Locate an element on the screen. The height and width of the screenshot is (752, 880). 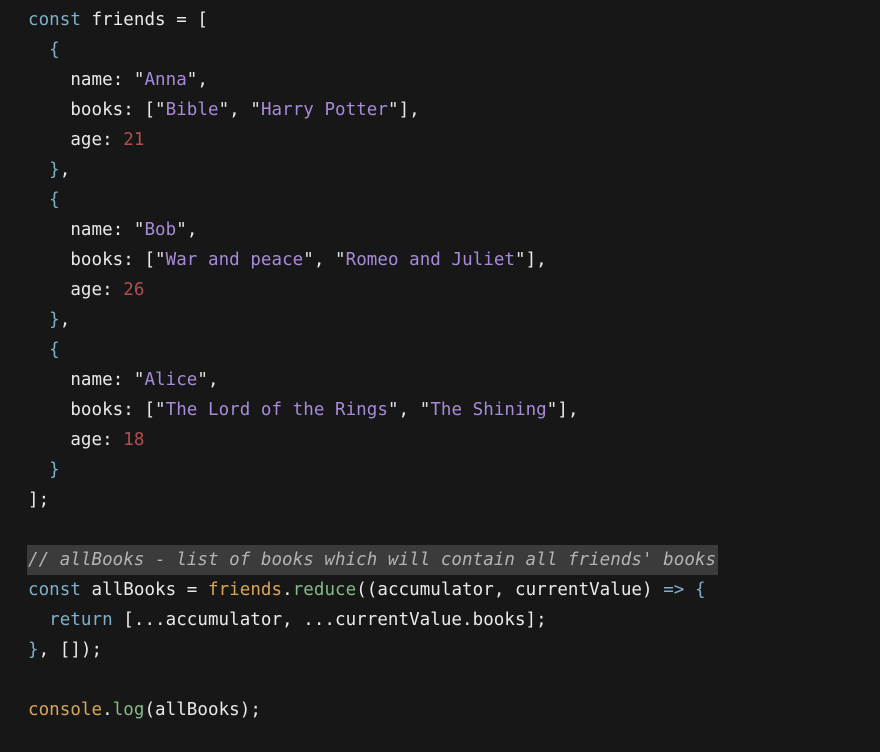
code-token-plain: [...accumulator, ...currentValue.books]; is located at coordinates (329, 620).